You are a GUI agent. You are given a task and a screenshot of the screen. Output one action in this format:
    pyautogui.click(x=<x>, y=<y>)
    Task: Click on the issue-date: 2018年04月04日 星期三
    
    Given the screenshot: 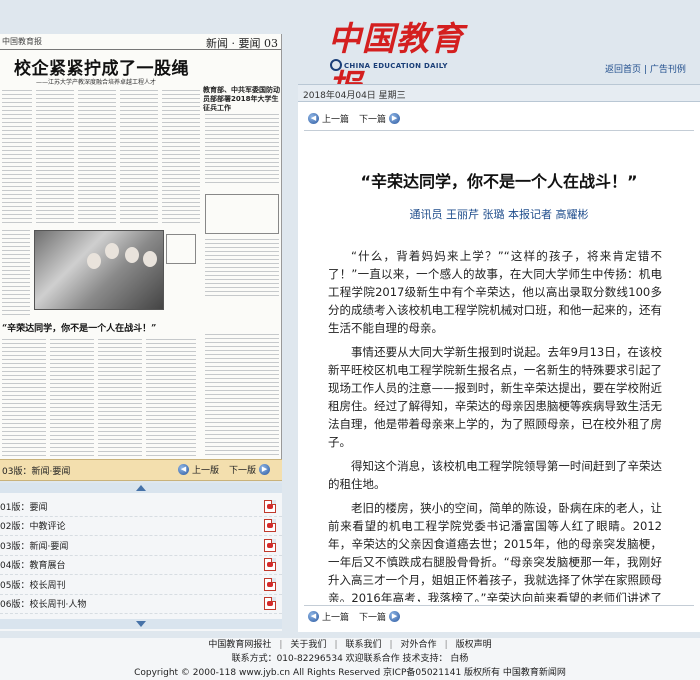 What is the action you would take?
    pyautogui.click(x=354, y=96)
    